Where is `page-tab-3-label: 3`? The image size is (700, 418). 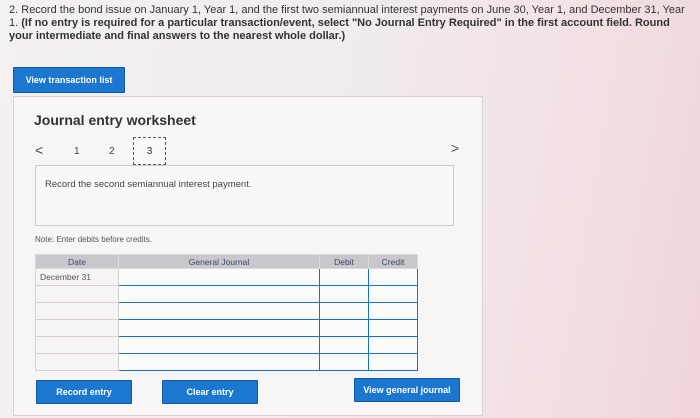
page-tab-3-label: 3 is located at coordinates (149, 151).